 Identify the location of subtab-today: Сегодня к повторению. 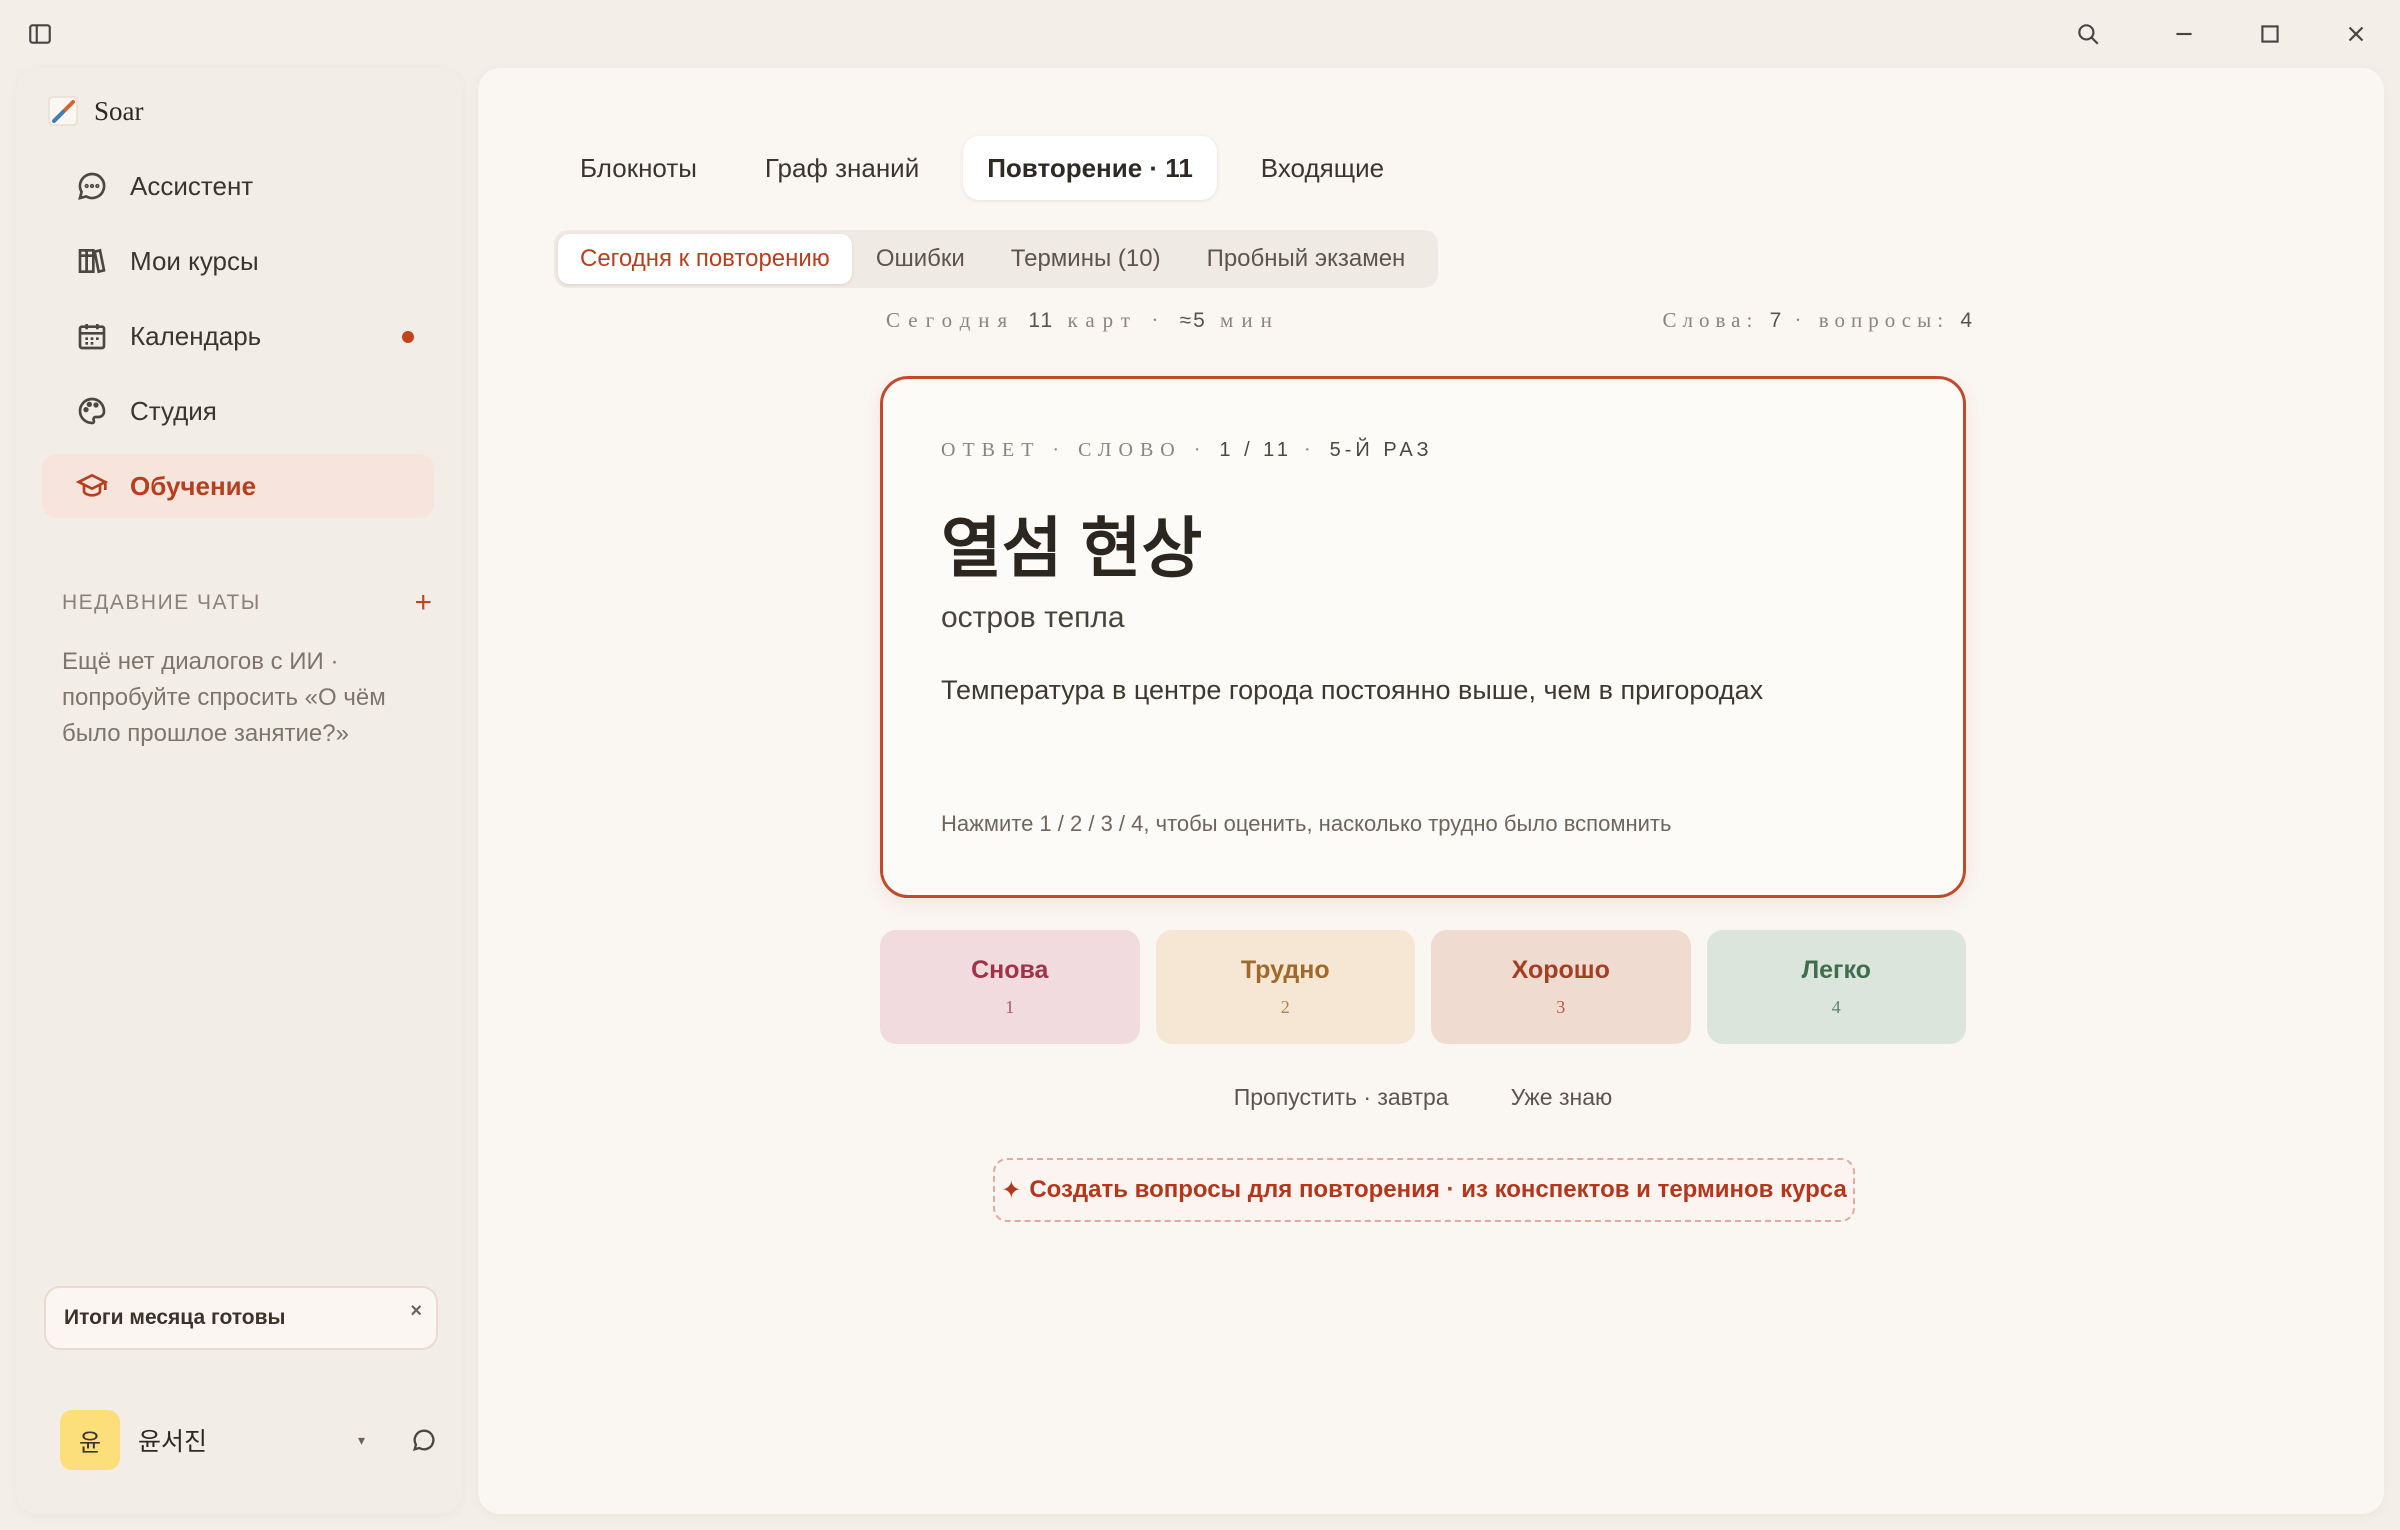
(705, 259).